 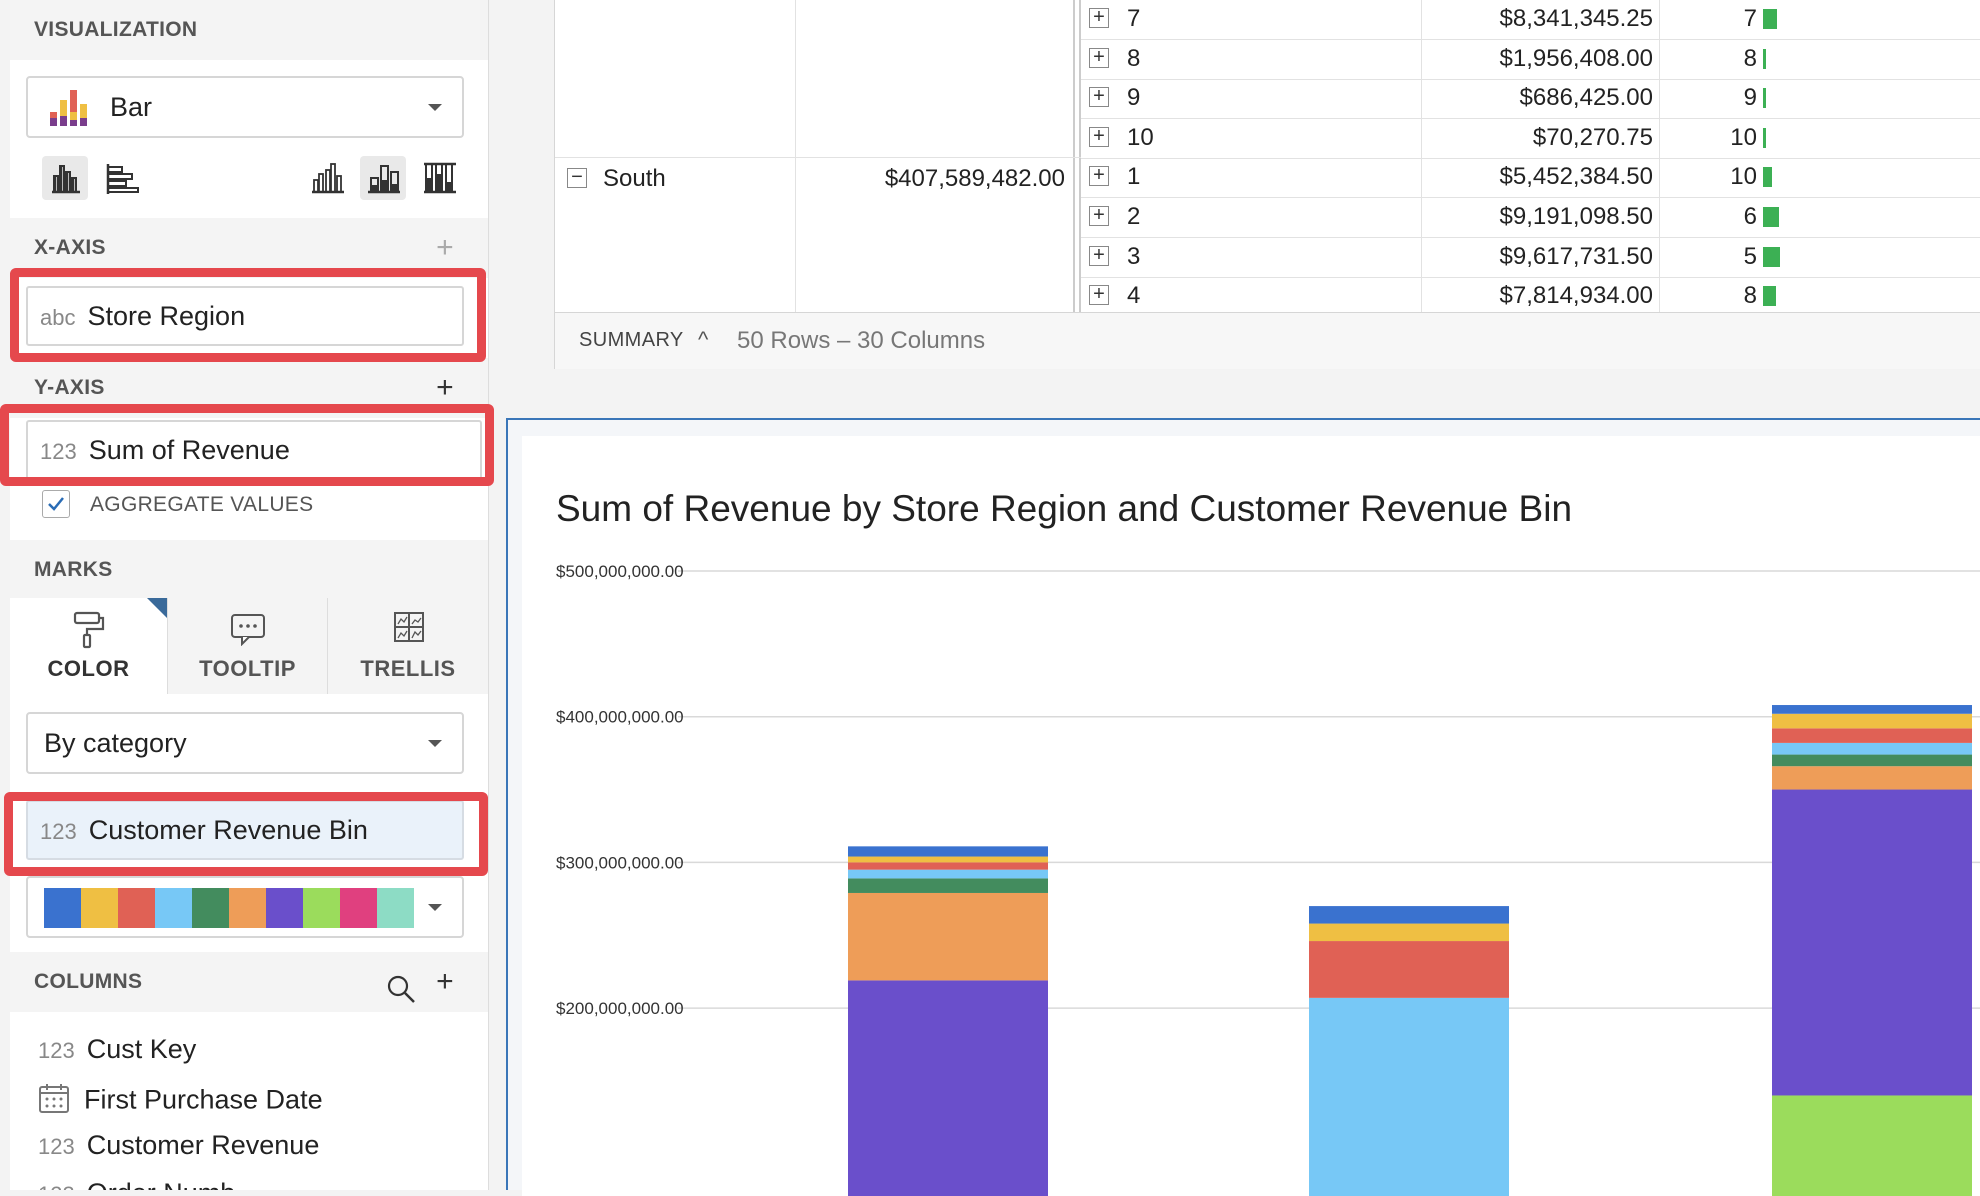 What do you see at coordinates (141, 1049) in the screenshot?
I see `column-label: Cust Key` at bounding box center [141, 1049].